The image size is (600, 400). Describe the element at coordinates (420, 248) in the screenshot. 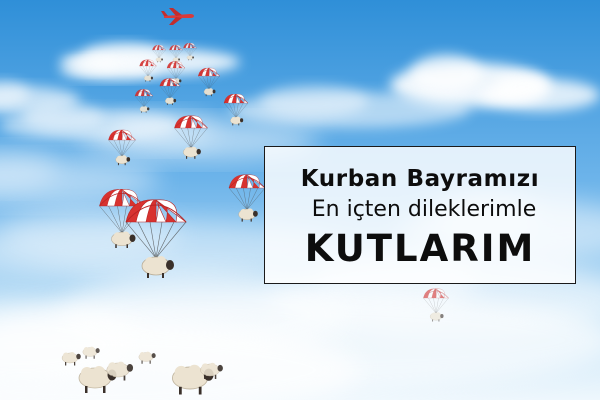

I see `greeting-line-3: KUTLARIM` at that location.